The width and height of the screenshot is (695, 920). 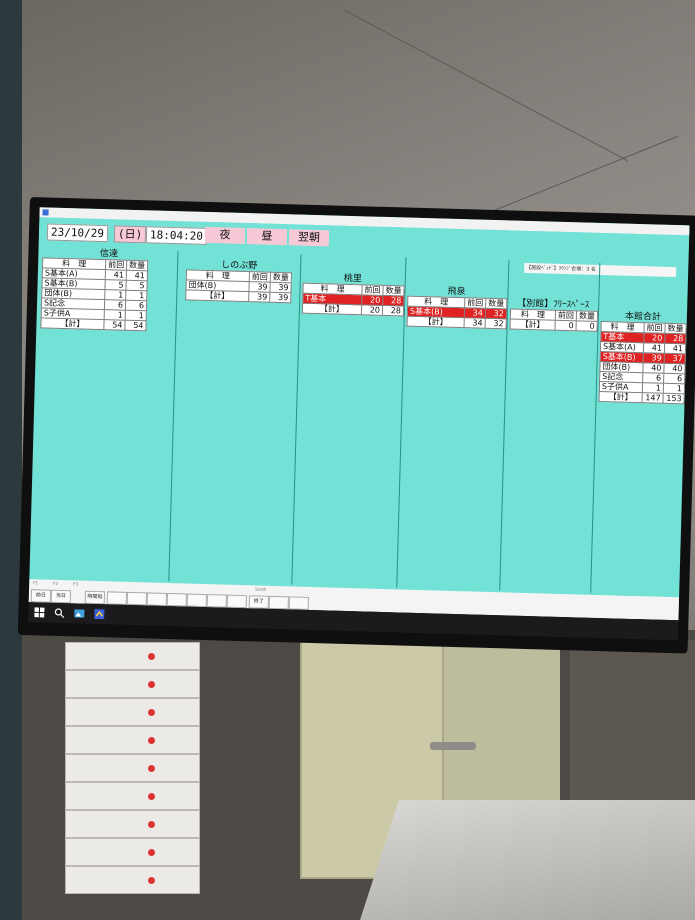 What do you see at coordinates (622, 347) in the screenshot?
I see `dish-name-cell: S基本(A)` at bounding box center [622, 347].